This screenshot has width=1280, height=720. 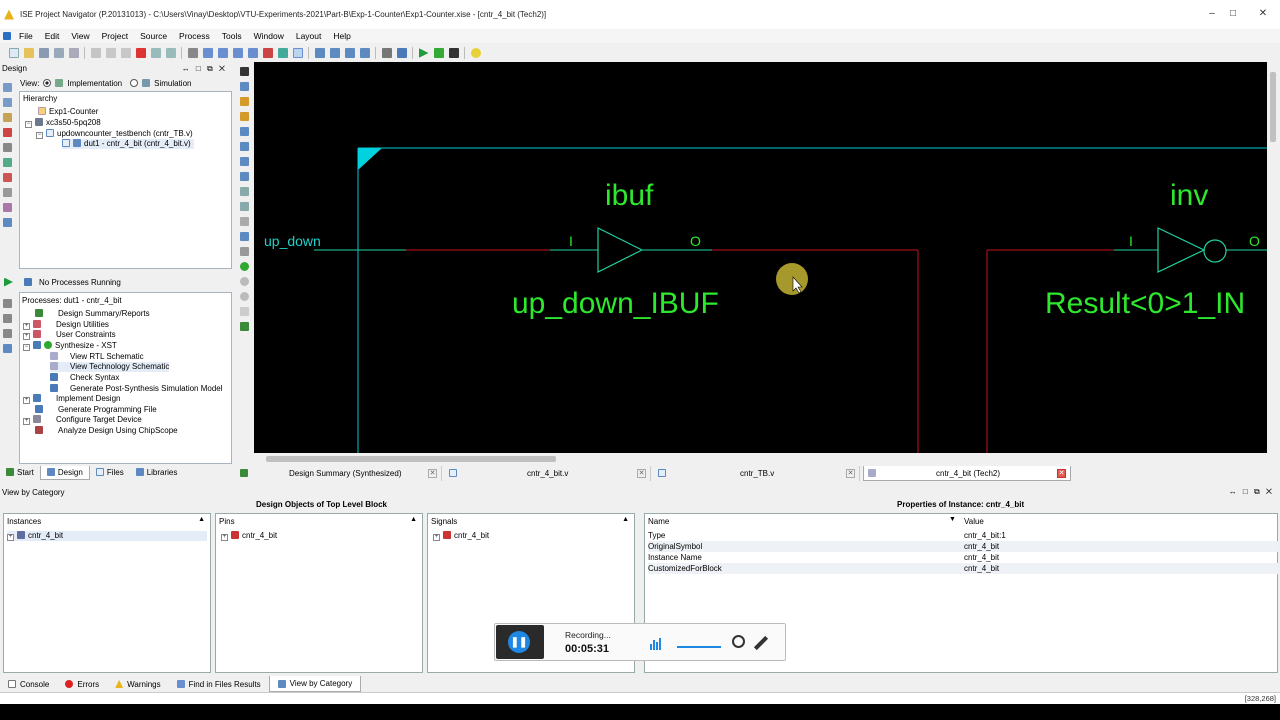 I want to click on process-item: + Implement Design, so click(x=71, y=399).